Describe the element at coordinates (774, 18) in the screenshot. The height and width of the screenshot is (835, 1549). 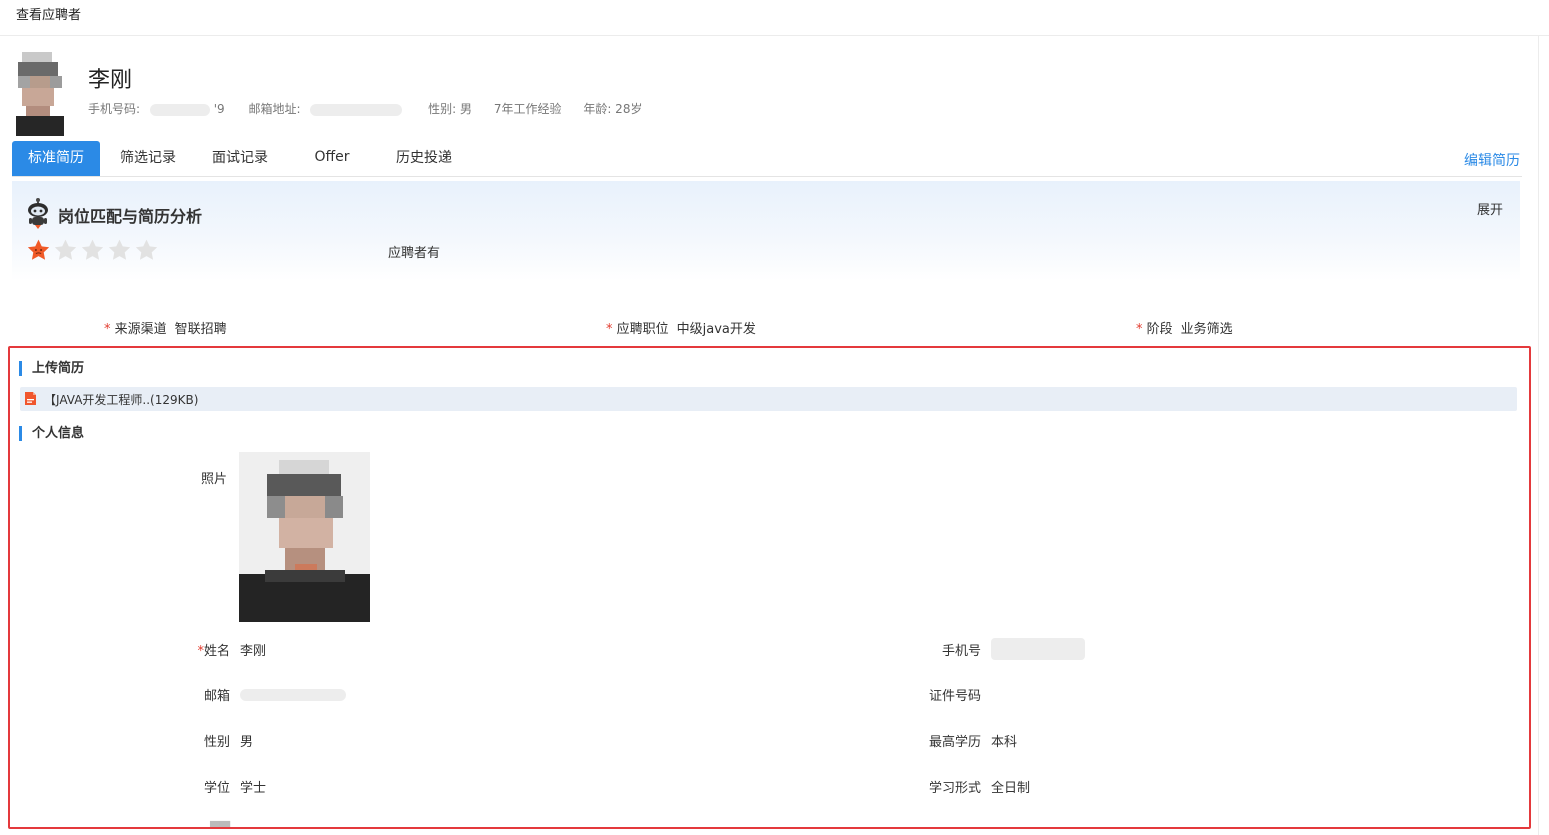
I see `page-header: 查看应聘者` at that location.